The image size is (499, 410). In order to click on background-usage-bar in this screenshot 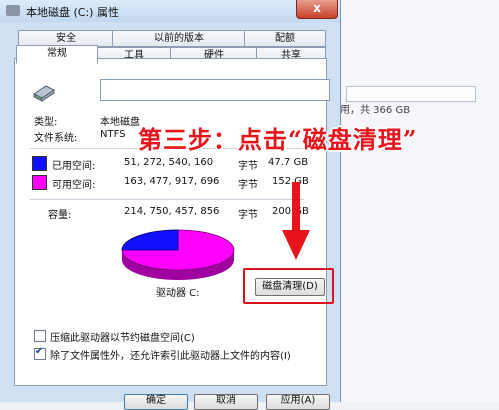, I will do `click(411, 94)`.